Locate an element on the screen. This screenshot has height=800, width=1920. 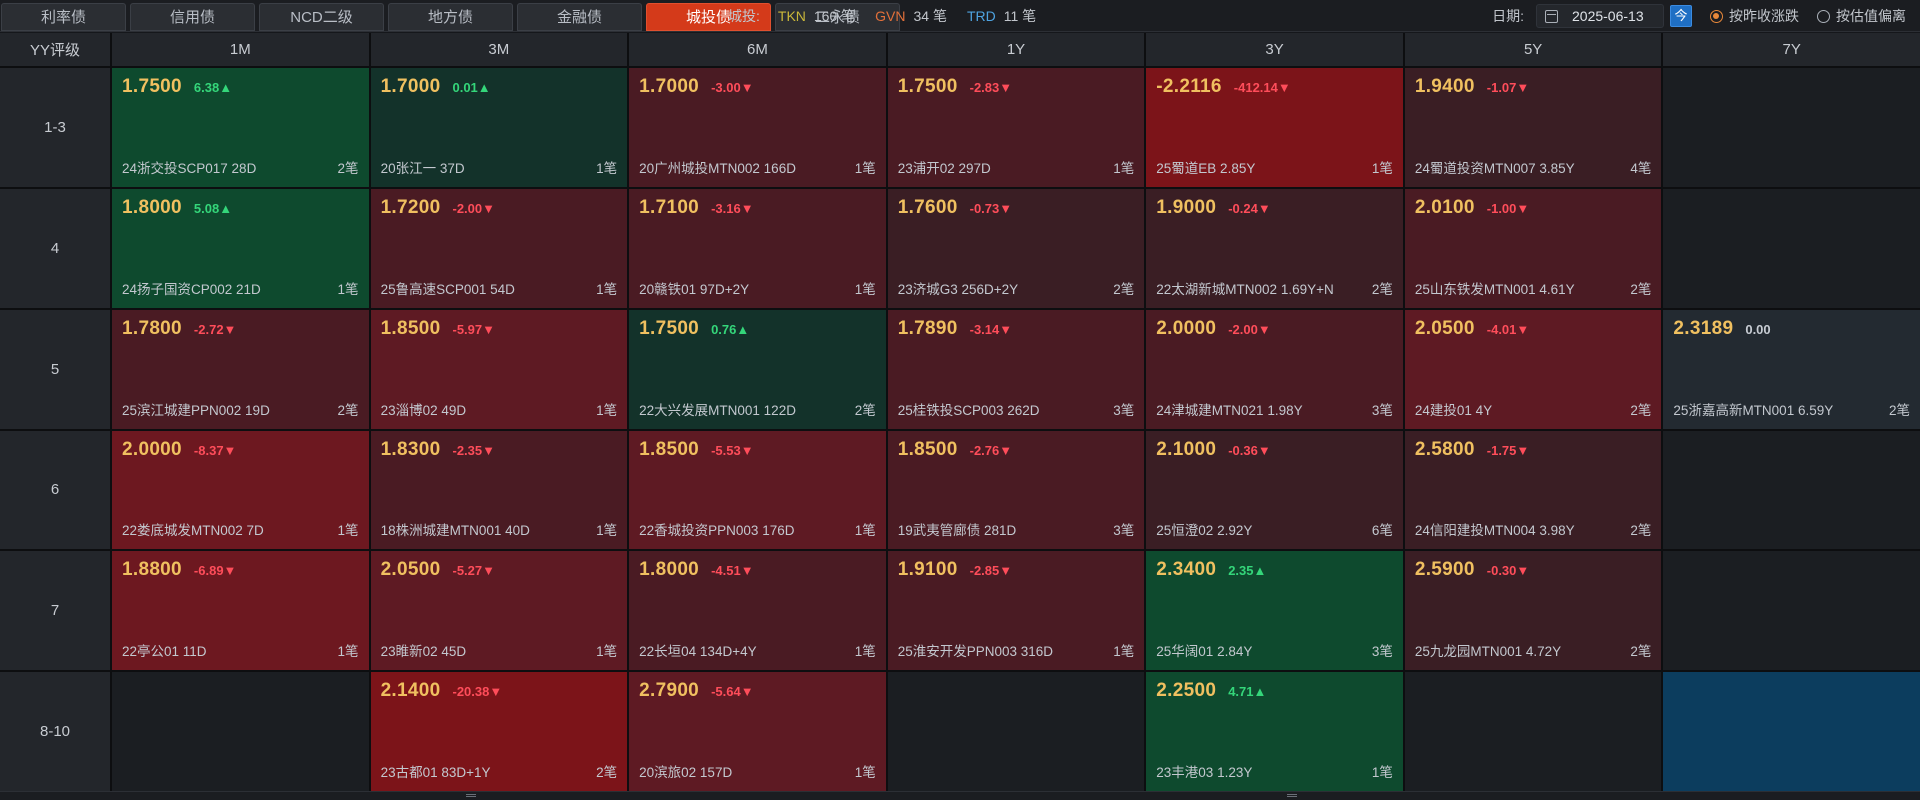
tab-0: 利率债 is located at coordinates (63, 17).